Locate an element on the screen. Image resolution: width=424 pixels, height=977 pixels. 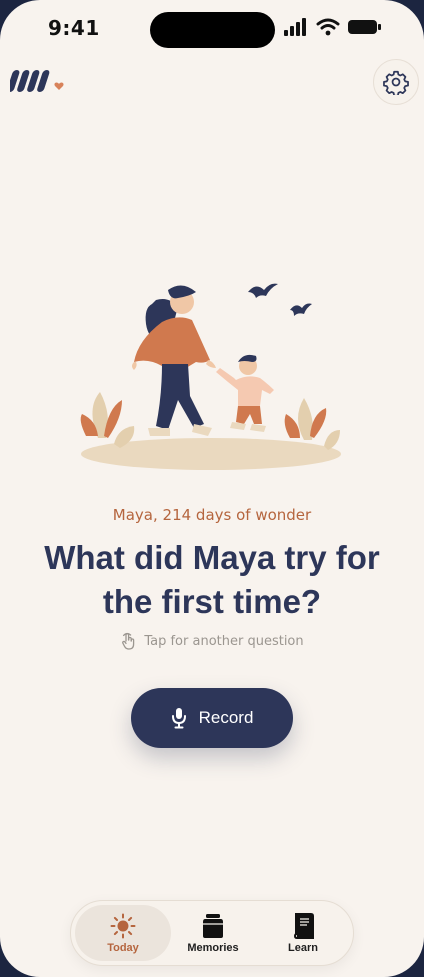
bottom-tab-bar: Today Memories Learn is located at coordinates (212, 933).